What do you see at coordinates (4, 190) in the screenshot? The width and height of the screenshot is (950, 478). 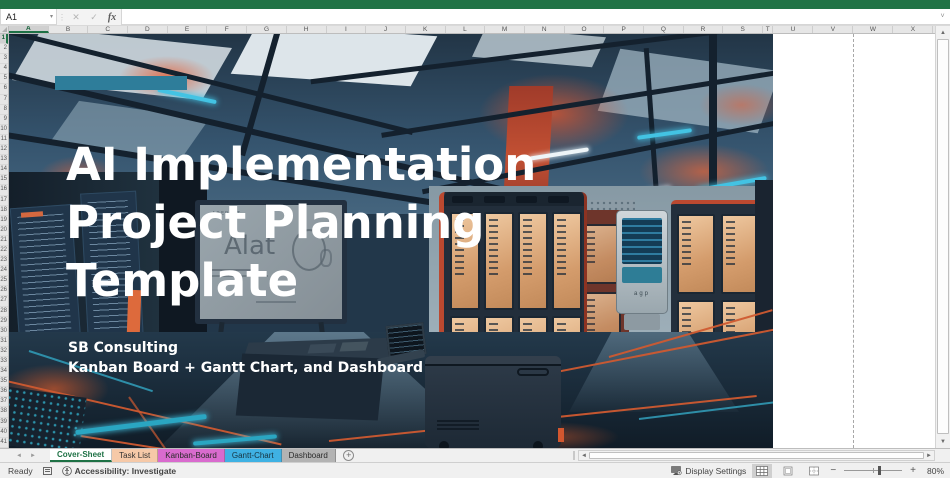 I see `row-header-16: 16` at bounding box center [4, 190].